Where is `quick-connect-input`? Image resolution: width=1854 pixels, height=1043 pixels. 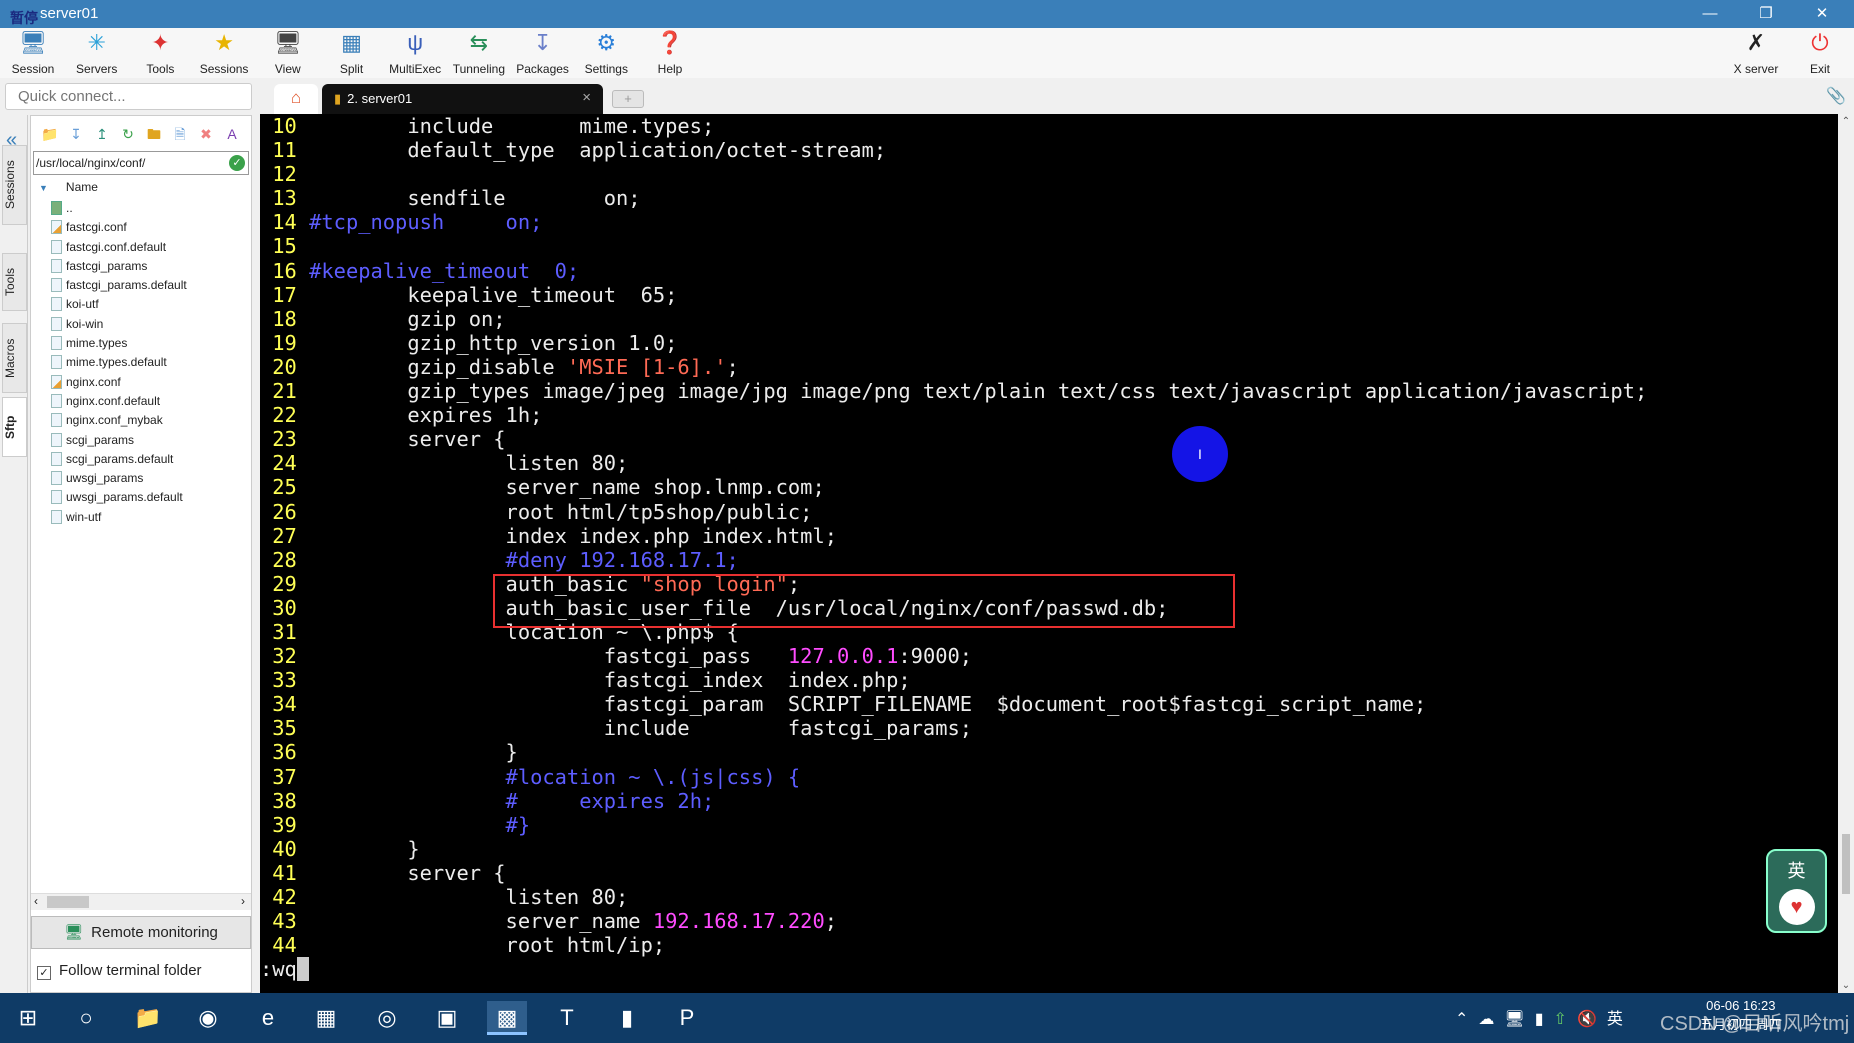
quick-connect-input is located at coordinates (128, 96).